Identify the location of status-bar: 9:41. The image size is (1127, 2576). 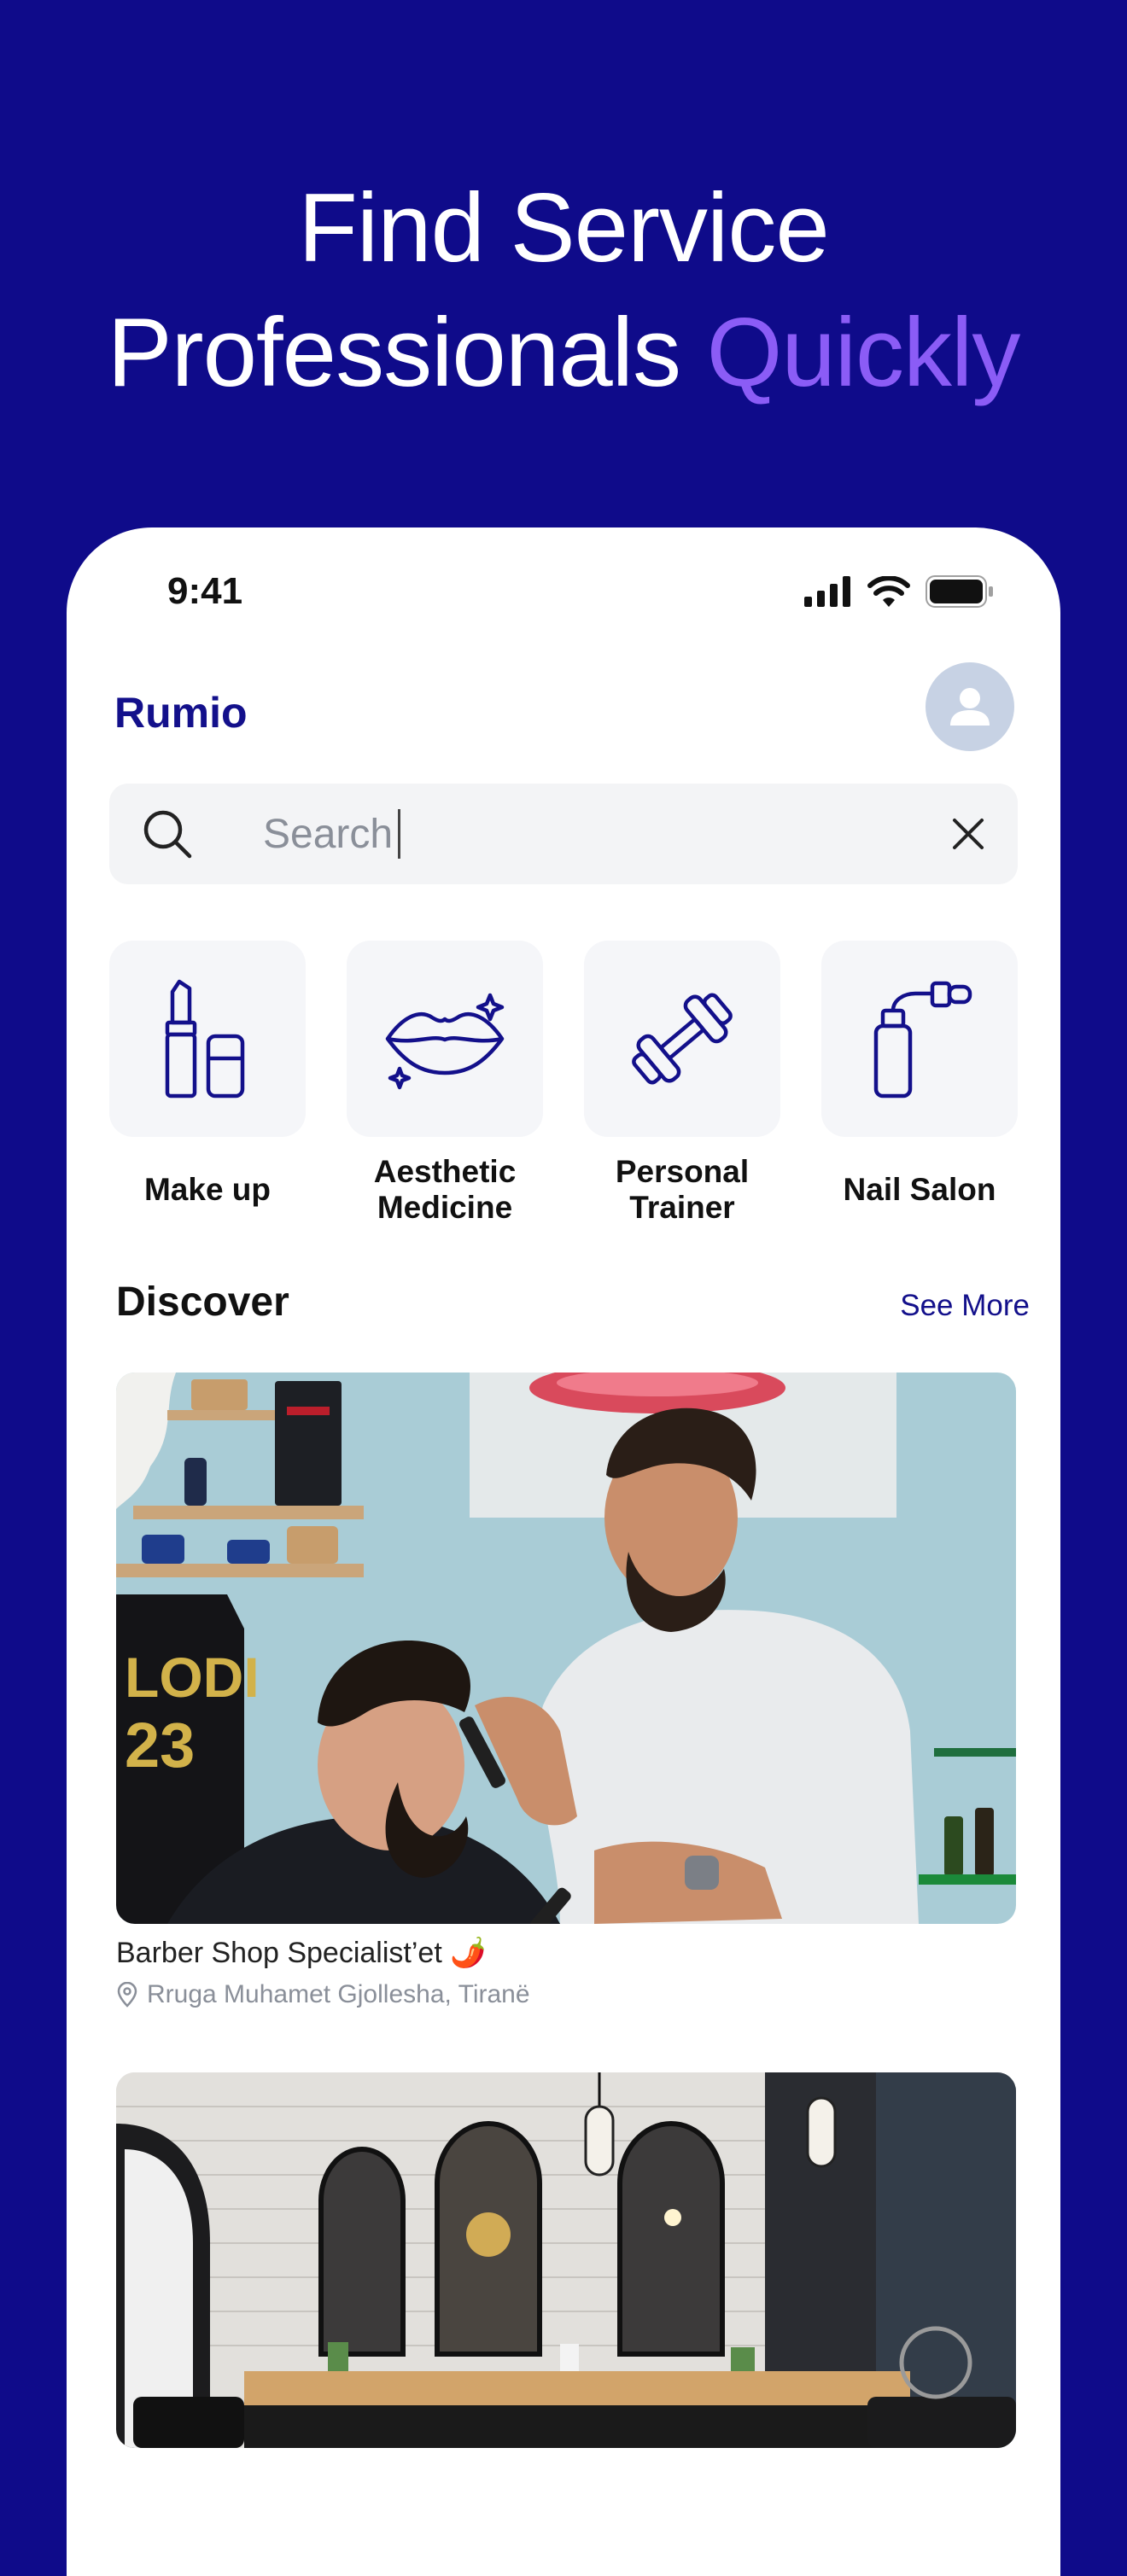
(563, 591).